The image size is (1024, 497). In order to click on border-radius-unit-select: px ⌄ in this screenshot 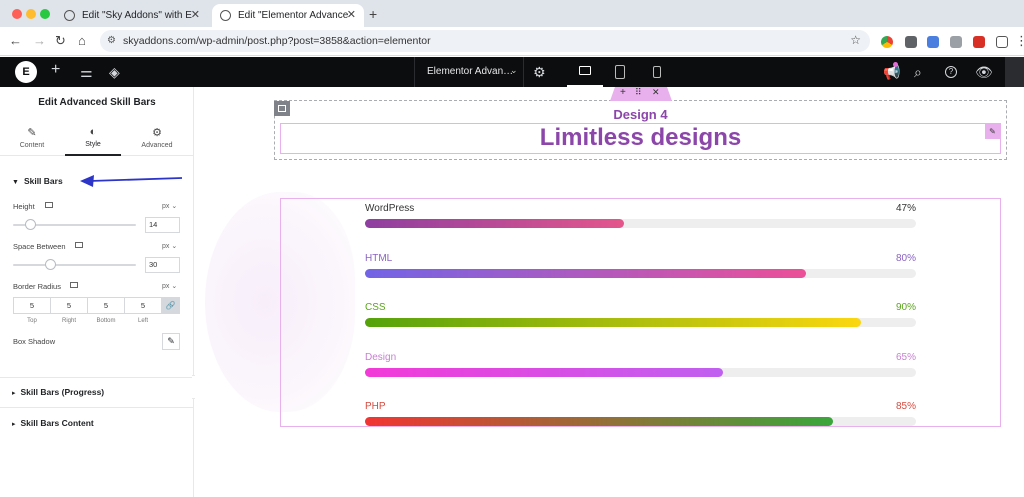, I will do `click(169, 286)`.